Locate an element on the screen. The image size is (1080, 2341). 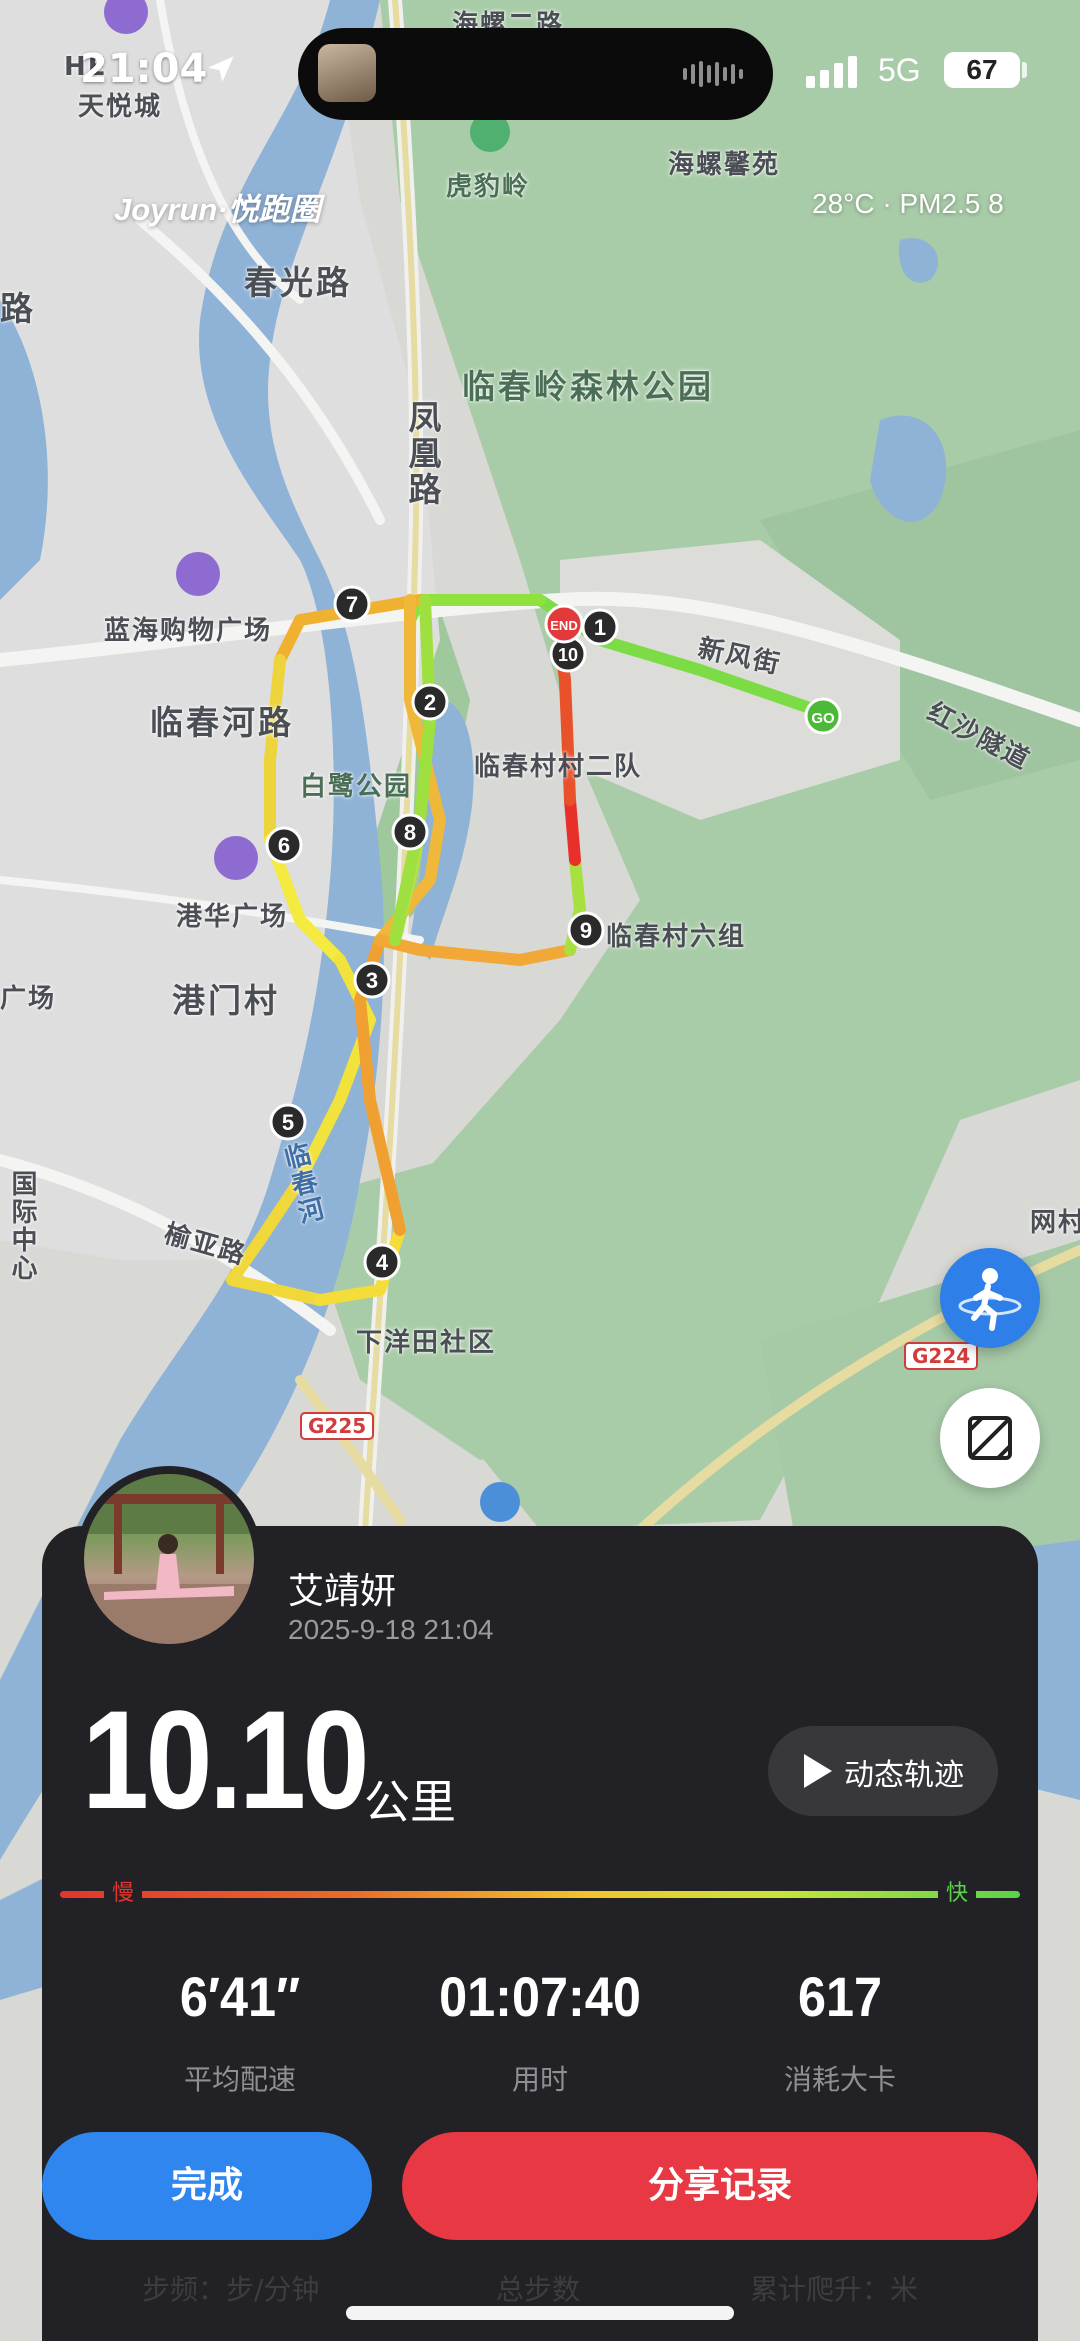
svg-text: GO is located at coordinates (823, 718).